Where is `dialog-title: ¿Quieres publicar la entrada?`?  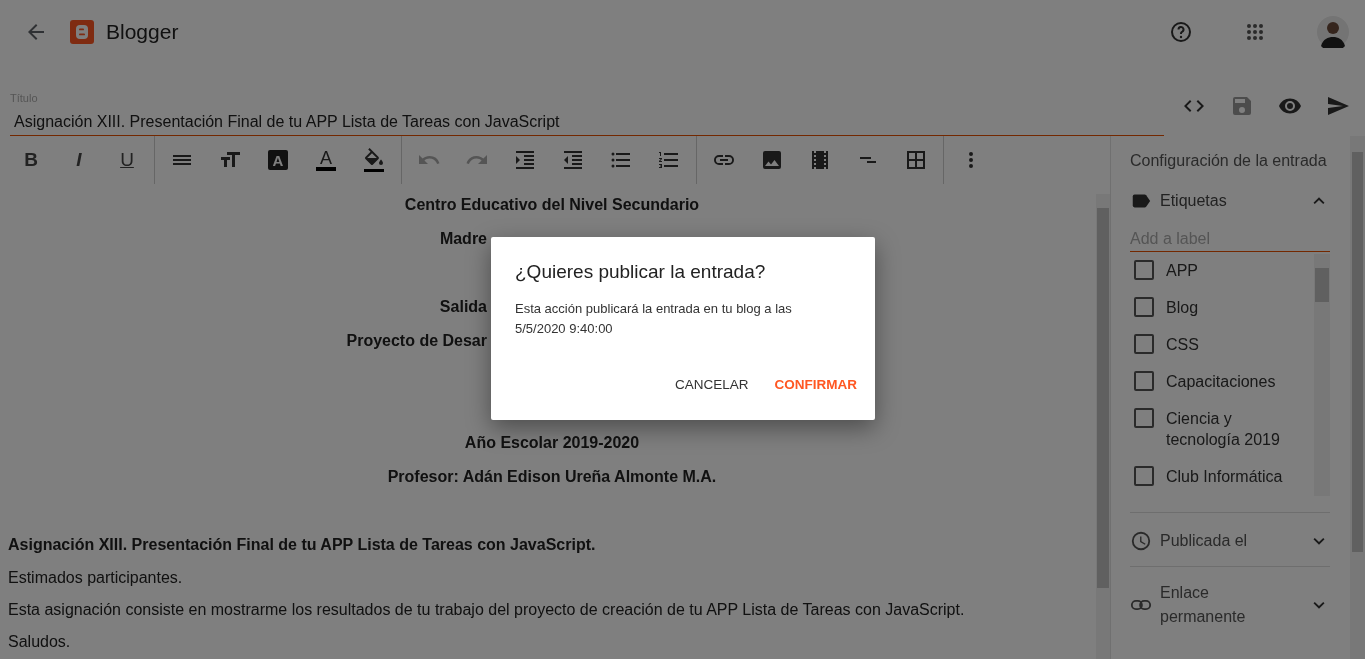 dialog-title: ¿Quieres publicar la entrada? is located at coordinates (641, 272).